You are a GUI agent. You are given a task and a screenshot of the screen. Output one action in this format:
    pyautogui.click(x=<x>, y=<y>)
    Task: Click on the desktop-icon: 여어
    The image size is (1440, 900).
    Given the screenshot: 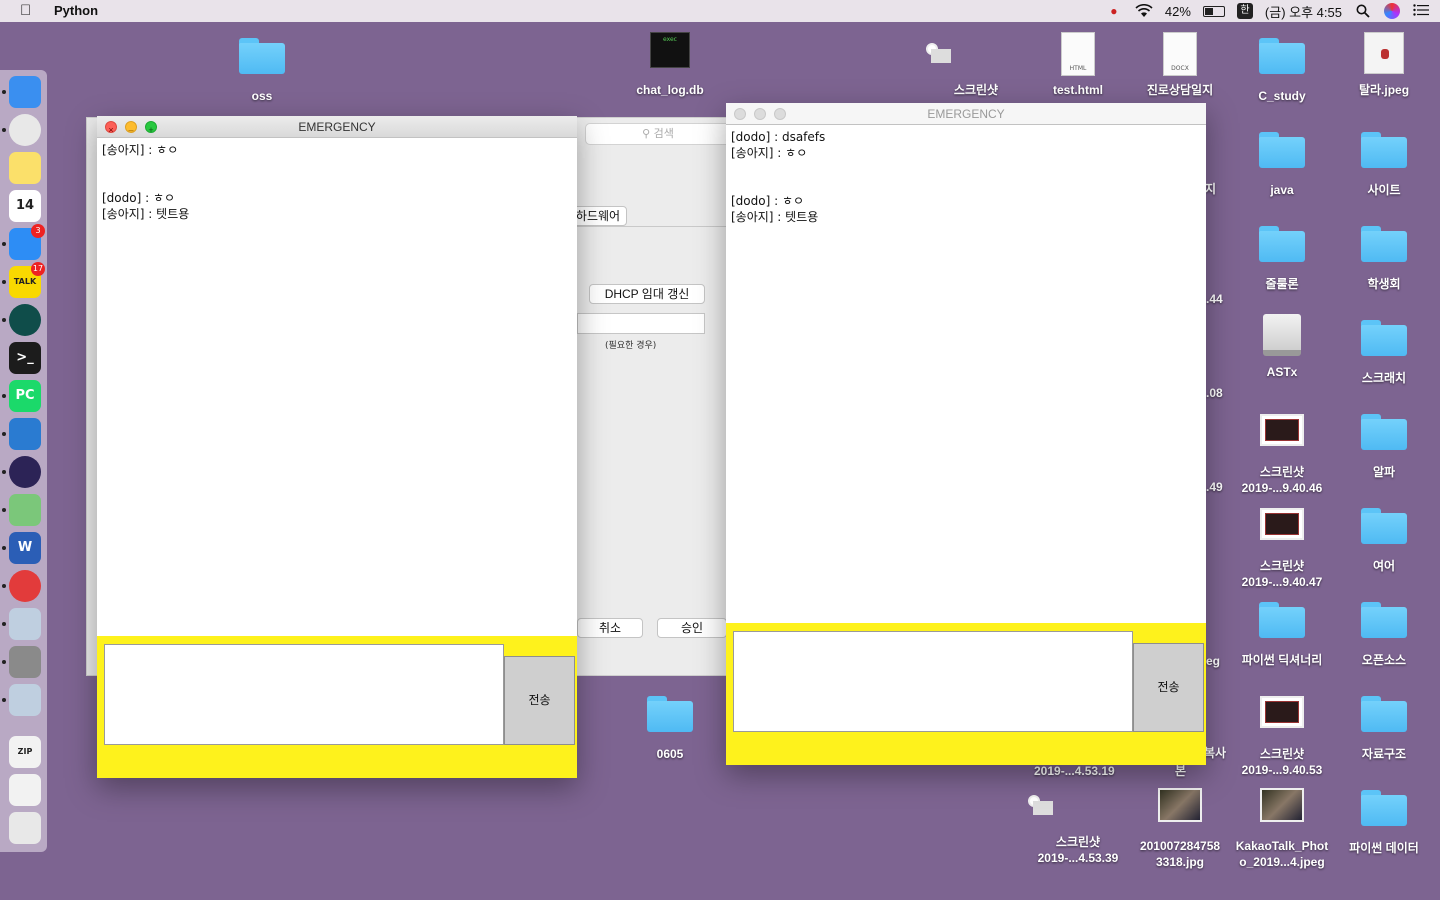 What is the action you would take?
    pyautogui.click(x=1384, y=538)
    